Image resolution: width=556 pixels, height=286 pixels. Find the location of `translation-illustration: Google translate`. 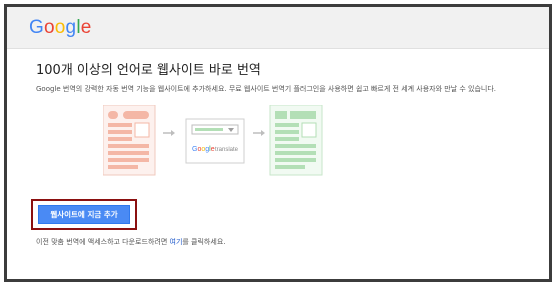

translation-illustration: Google translate is located at coordinates (213, 140).